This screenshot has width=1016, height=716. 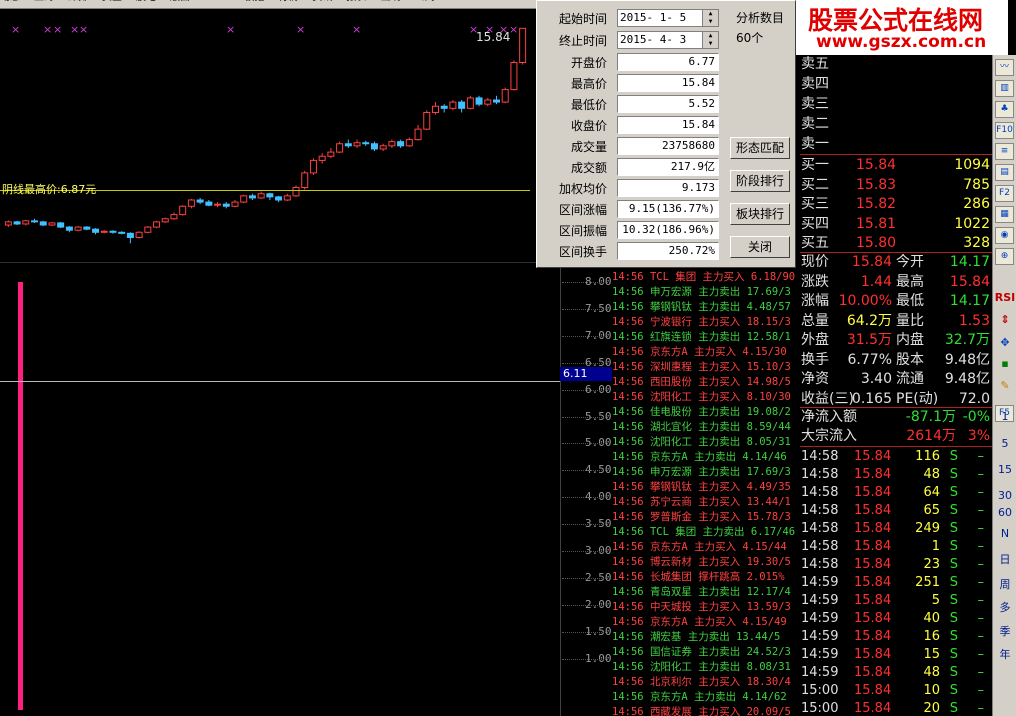 What do you see at coordinates (1004, 385) in the screenshot?
I see `pen-icon: ✎` at bounding box center [1004, 385].